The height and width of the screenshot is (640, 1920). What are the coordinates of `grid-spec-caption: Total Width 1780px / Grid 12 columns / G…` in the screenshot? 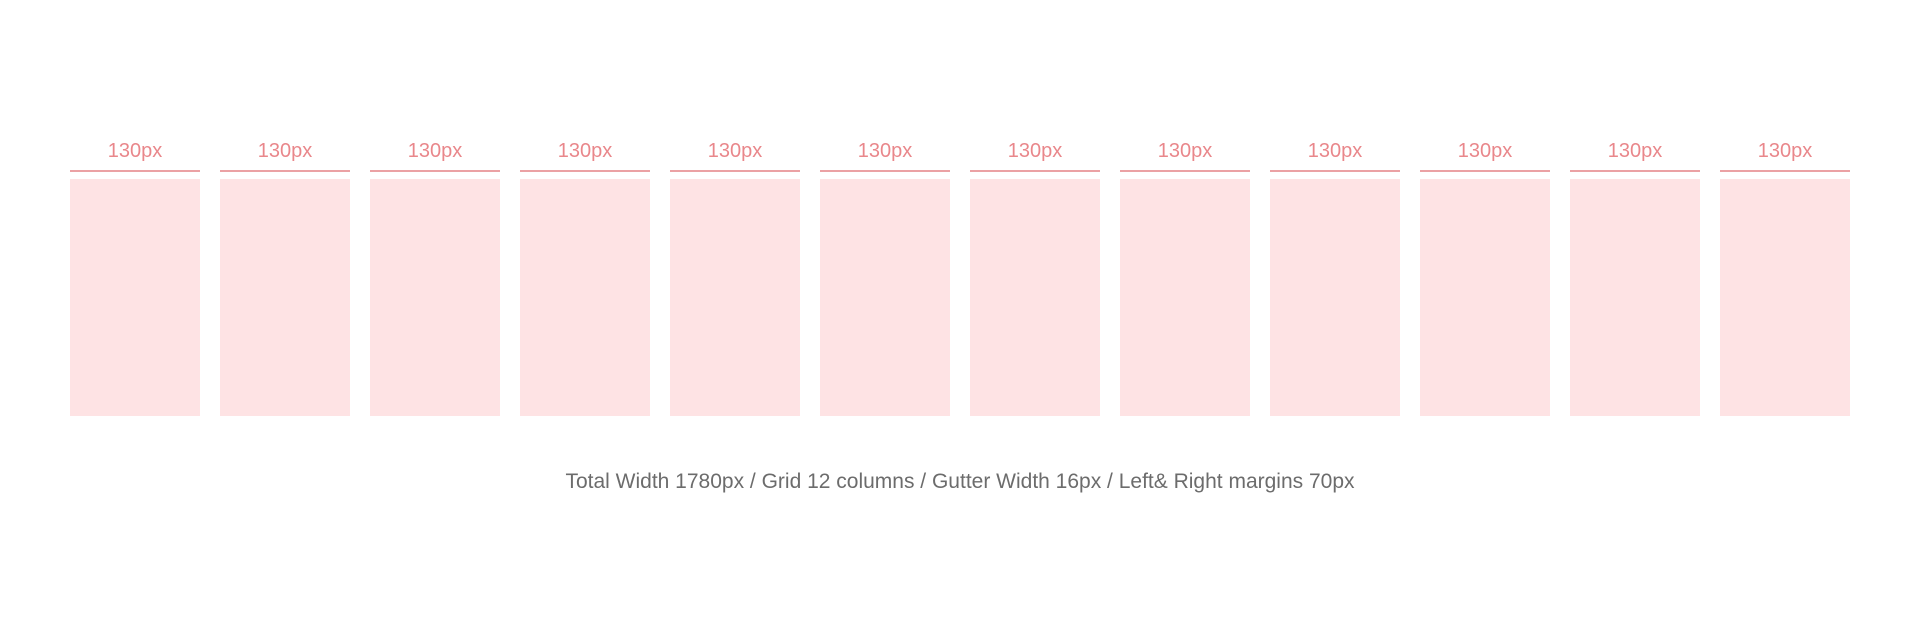 It's located at (960, 481).